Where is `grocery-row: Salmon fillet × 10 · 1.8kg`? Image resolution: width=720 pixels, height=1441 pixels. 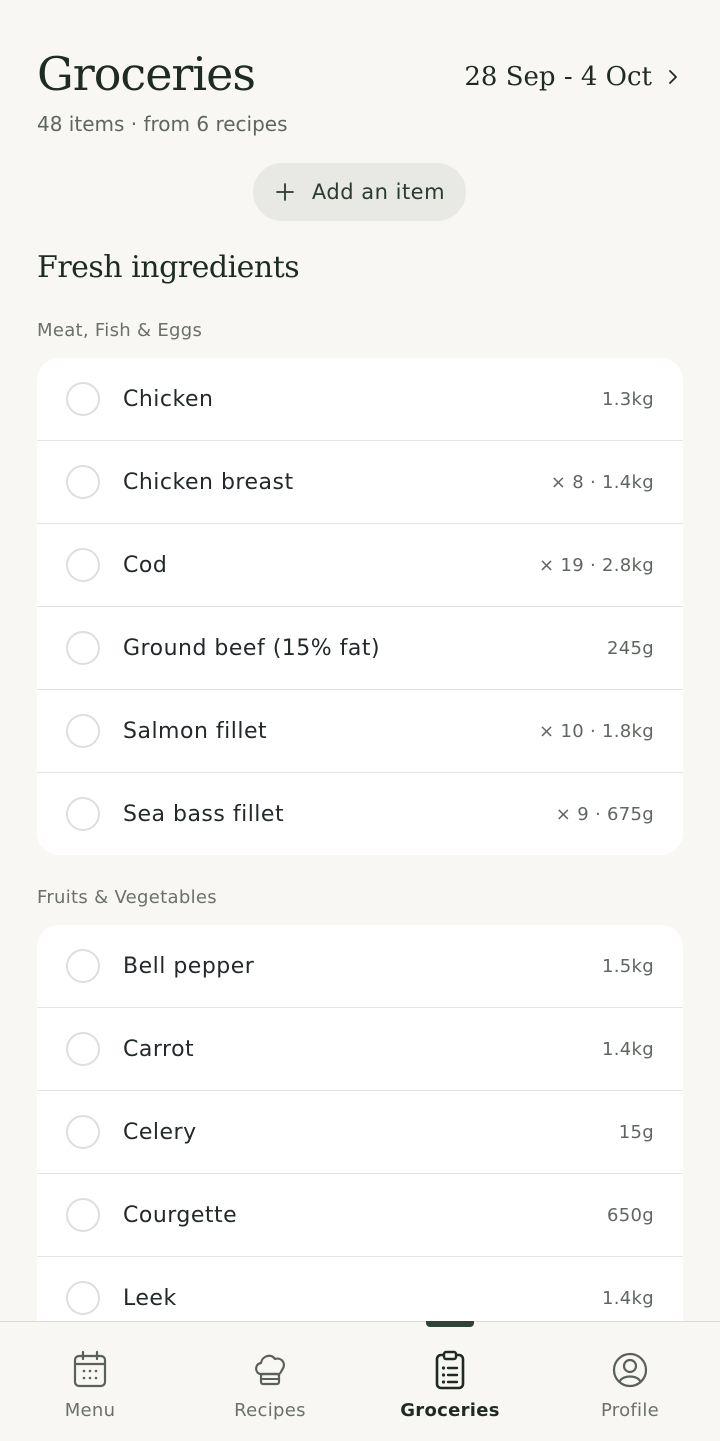 grocery-row: Salmon fillet × 10 · 1.8kg is located at coordinates (360, 731).